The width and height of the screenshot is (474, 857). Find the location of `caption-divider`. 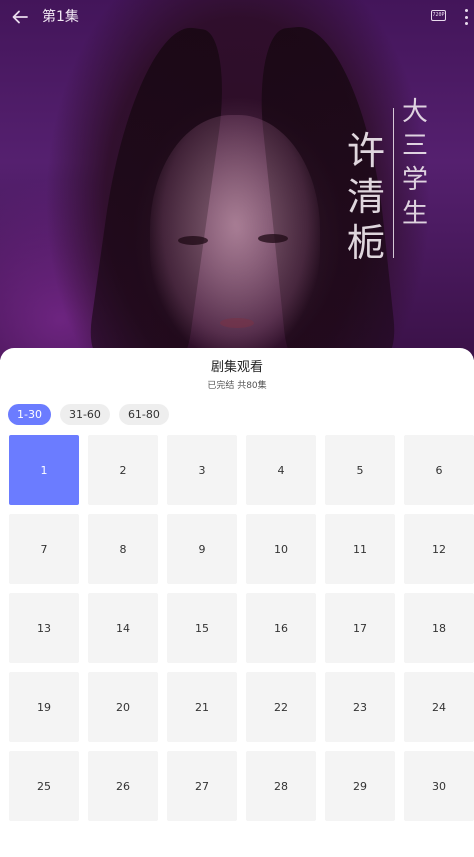

caption-divider is located at coordinates (393, 183).